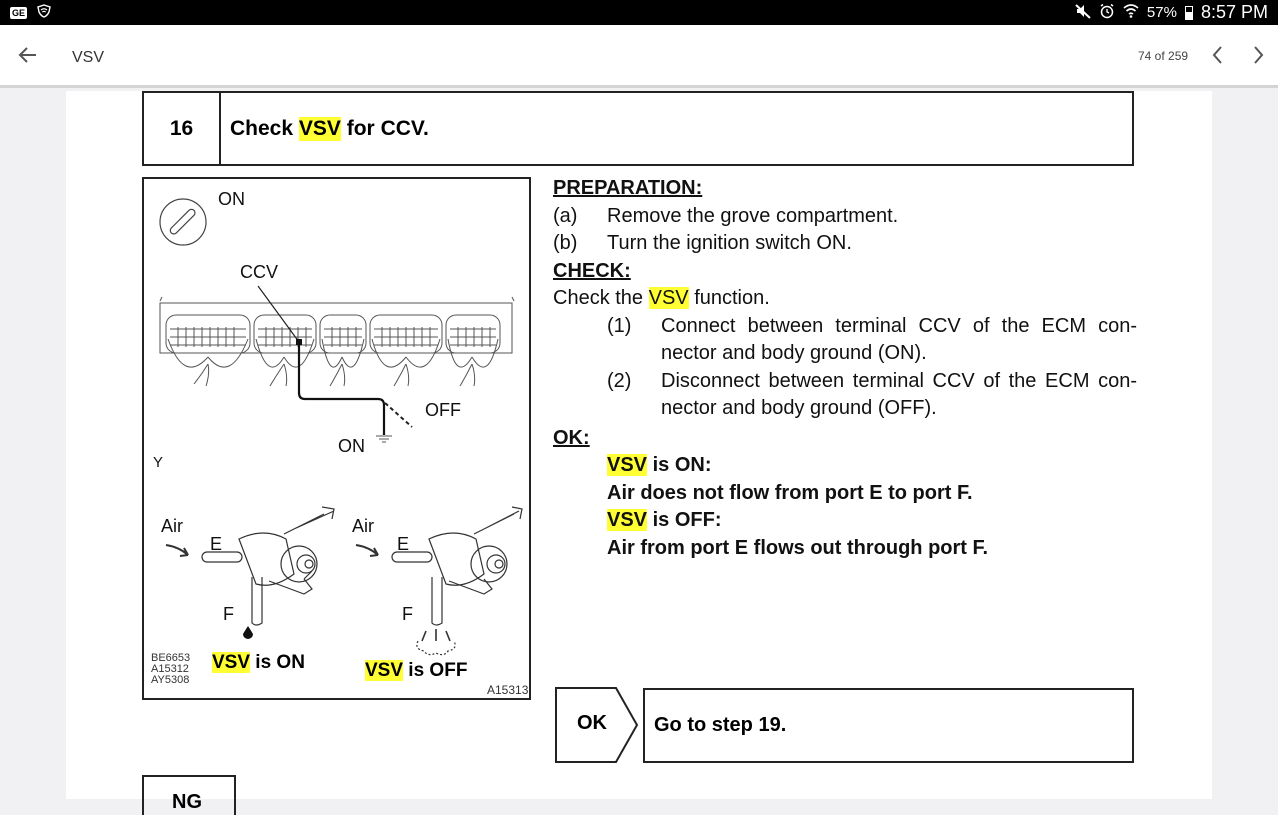 Image resolution: width=1278 pixels, height=815 pixels. I want to click on shield-wifi-icon, so click(44, 13).